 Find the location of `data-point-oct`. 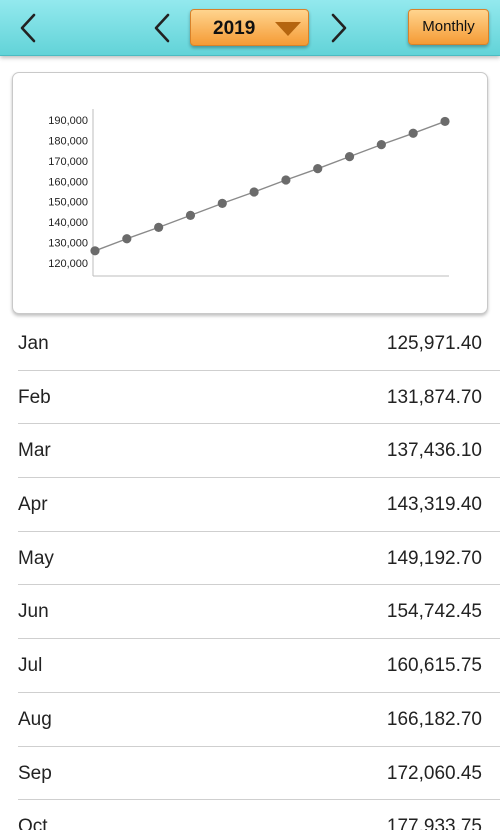

data-point-oct is located at coordinates (381, 145).